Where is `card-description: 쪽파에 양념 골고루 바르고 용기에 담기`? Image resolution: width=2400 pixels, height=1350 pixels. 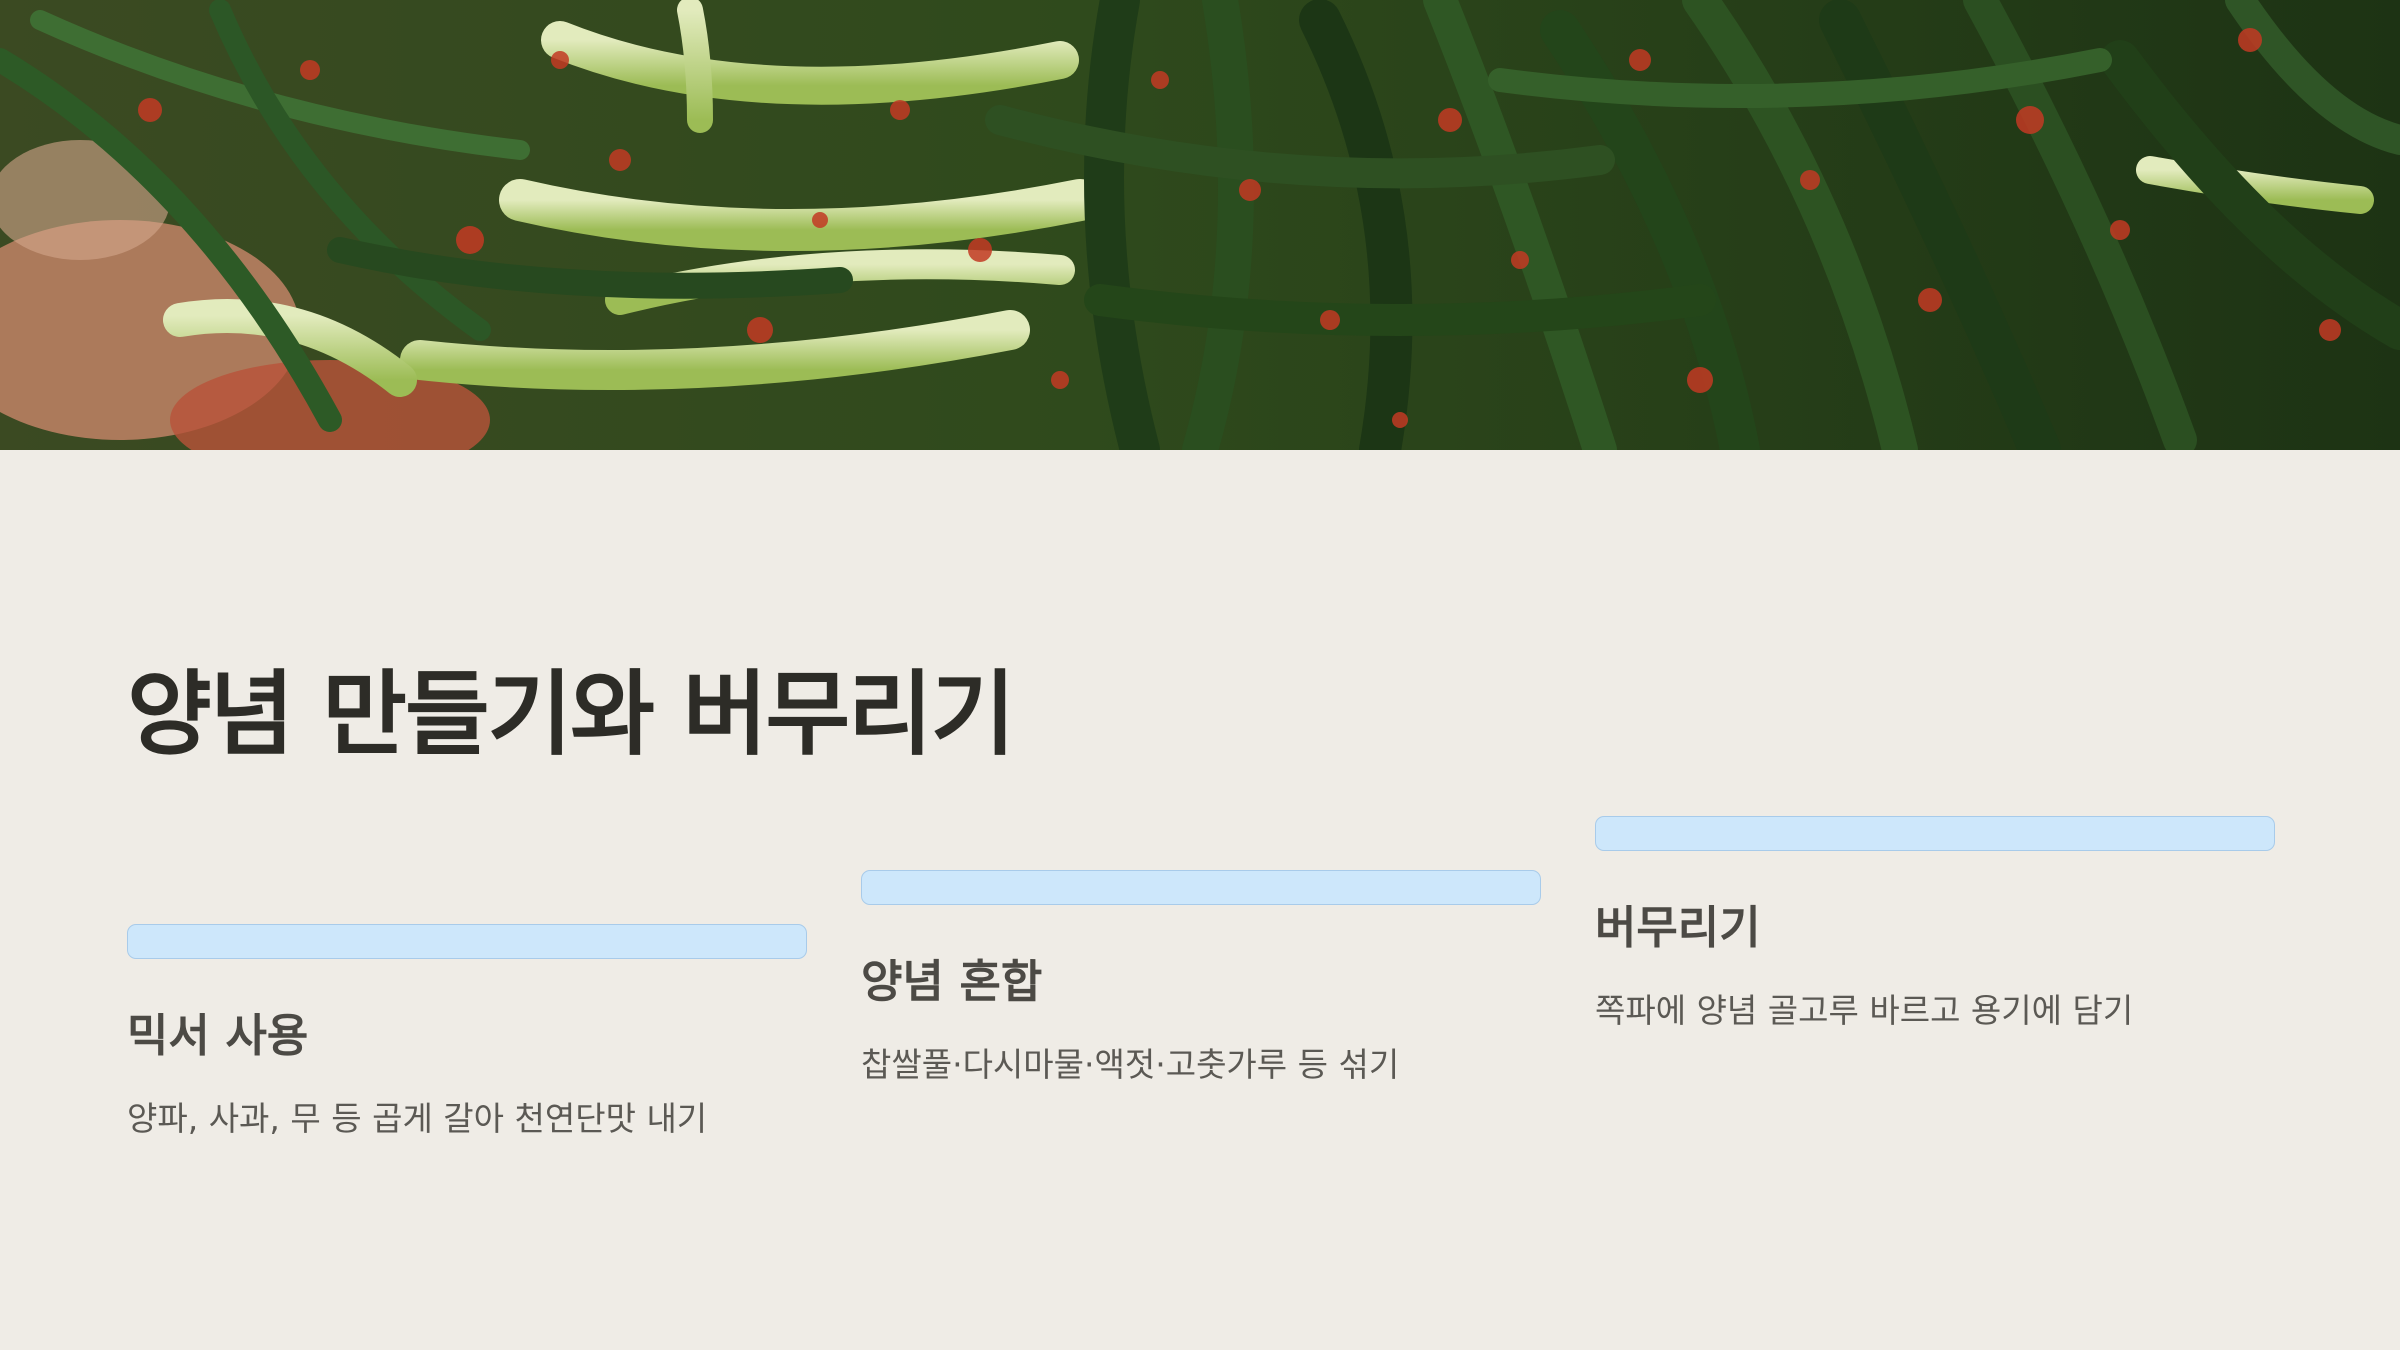
card-description: 쪽파에 양념 골고루 바르고 용기에 담기 is located at coordinates (1864, 1010).